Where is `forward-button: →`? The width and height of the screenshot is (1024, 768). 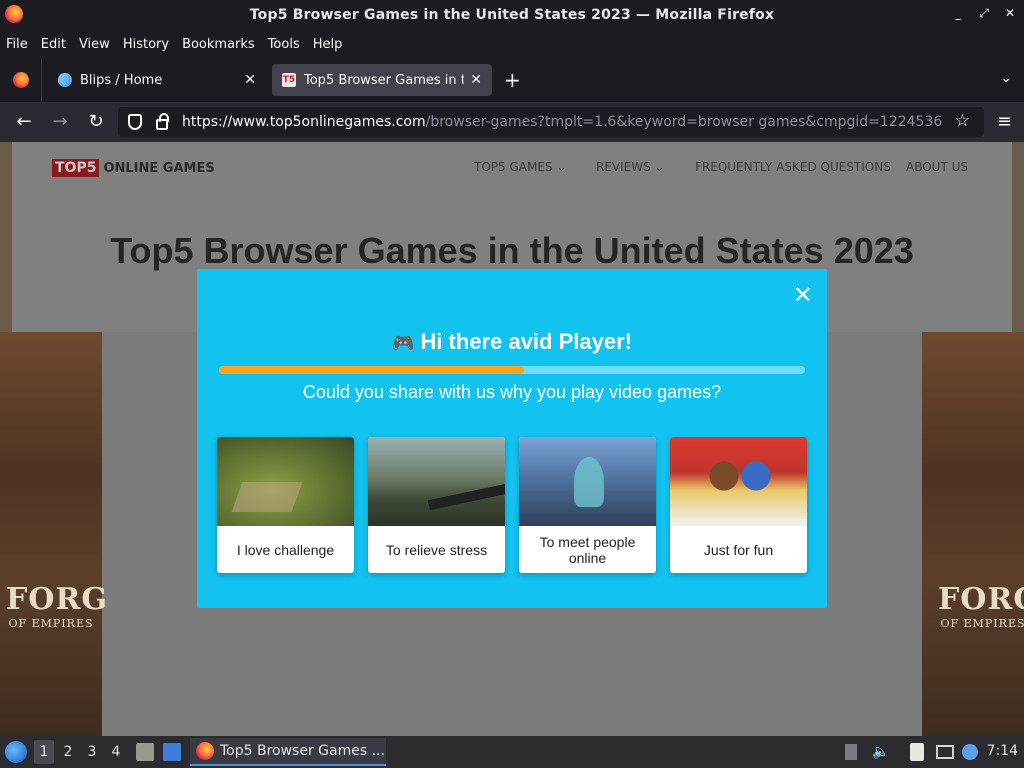 forward-button: → is located at coordinates (60, 121).